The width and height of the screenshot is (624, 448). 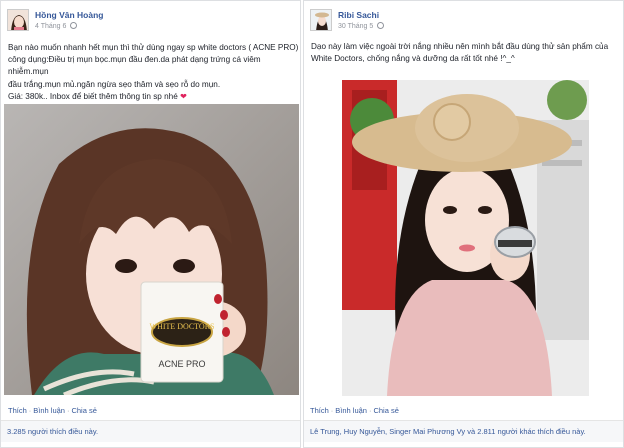 What do you see at coordinates (69, 15) in the screenshot?
I see `author-name: Hồng Vân Hoàng` at bounding box center [69, 15].